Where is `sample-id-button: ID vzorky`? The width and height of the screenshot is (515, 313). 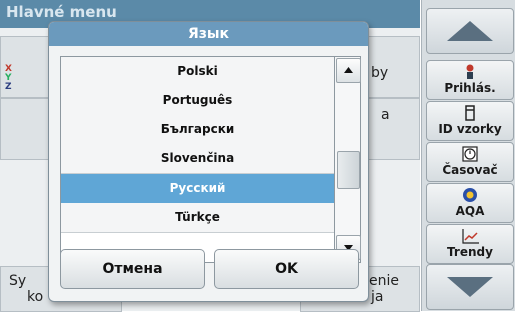
sample-id-button: ID vzorky is located at coordinates (470, 121).